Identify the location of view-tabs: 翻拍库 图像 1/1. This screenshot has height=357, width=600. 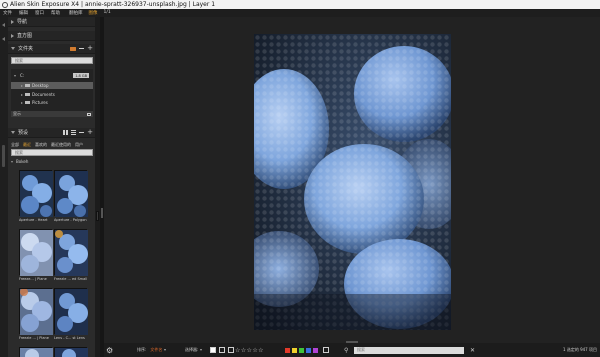
(90, 13).